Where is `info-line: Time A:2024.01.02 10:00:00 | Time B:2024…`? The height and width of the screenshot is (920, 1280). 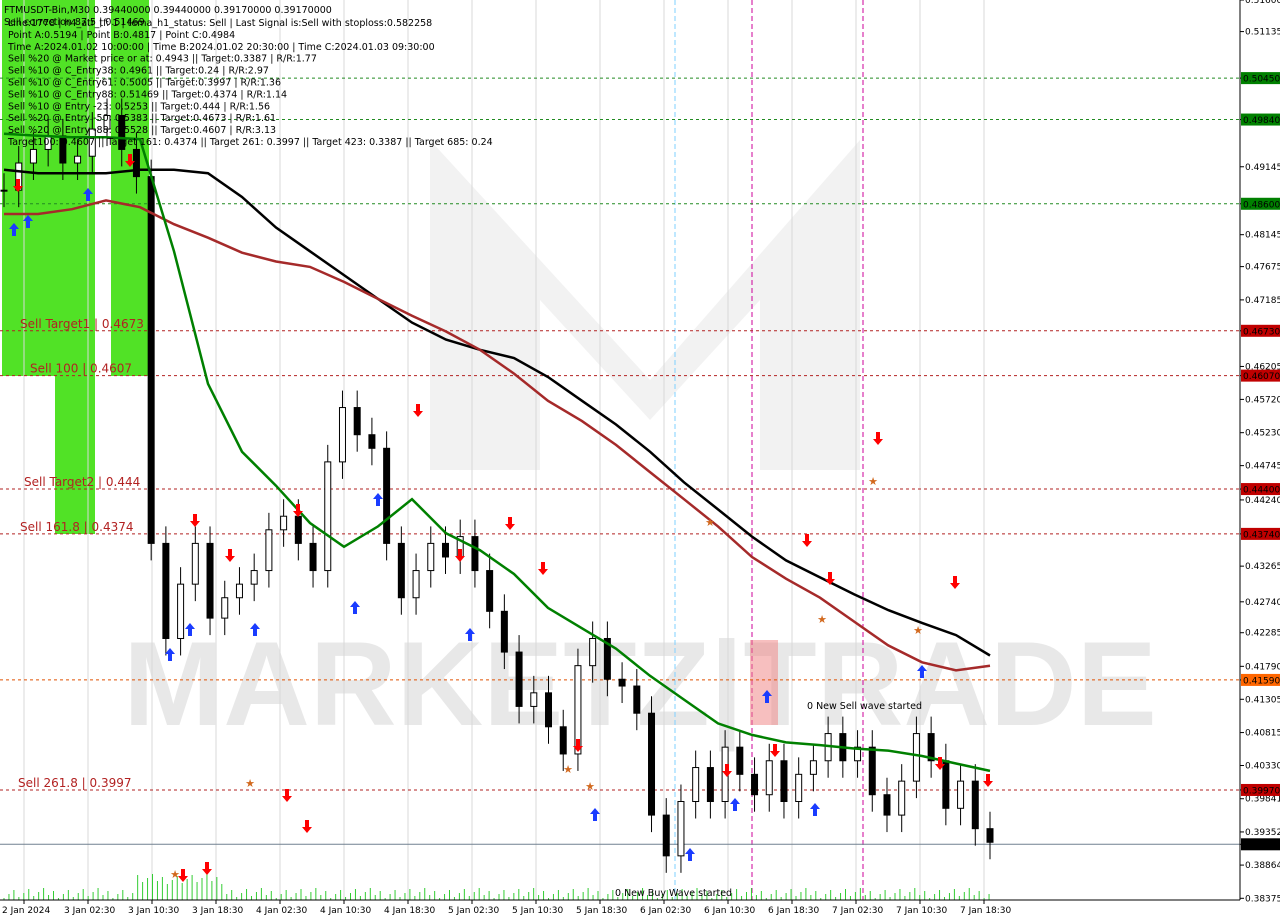 info-line: Time A:2024.01.02 10:00:00 | Time B:2024… is located at coordinates (221, 47).